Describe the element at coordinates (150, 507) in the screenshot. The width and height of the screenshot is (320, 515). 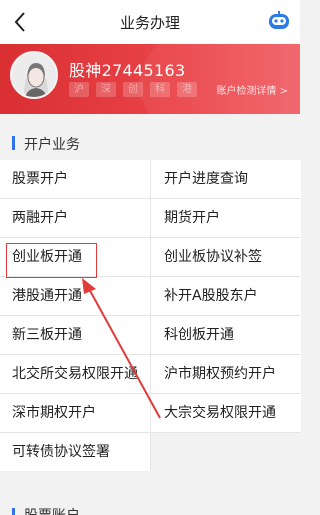
I see `section-header-stock-account: 股票账户` at that location.